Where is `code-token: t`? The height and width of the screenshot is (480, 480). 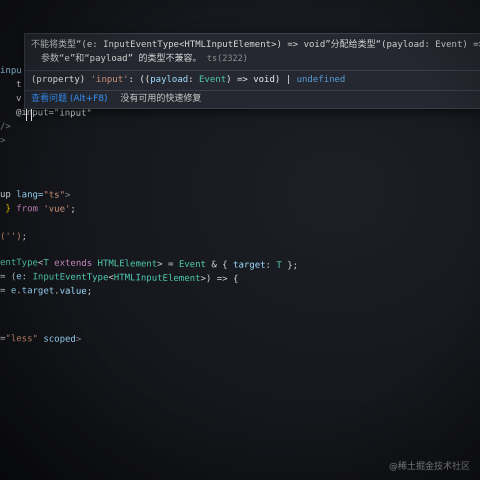
code-token: t is located at coordinates (18, 85).